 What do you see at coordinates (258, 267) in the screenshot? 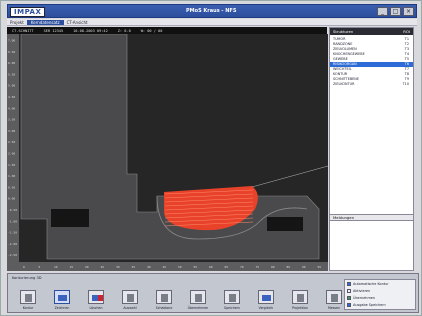
I see `x-tick-label: 75` at bounding box center [258, 267].